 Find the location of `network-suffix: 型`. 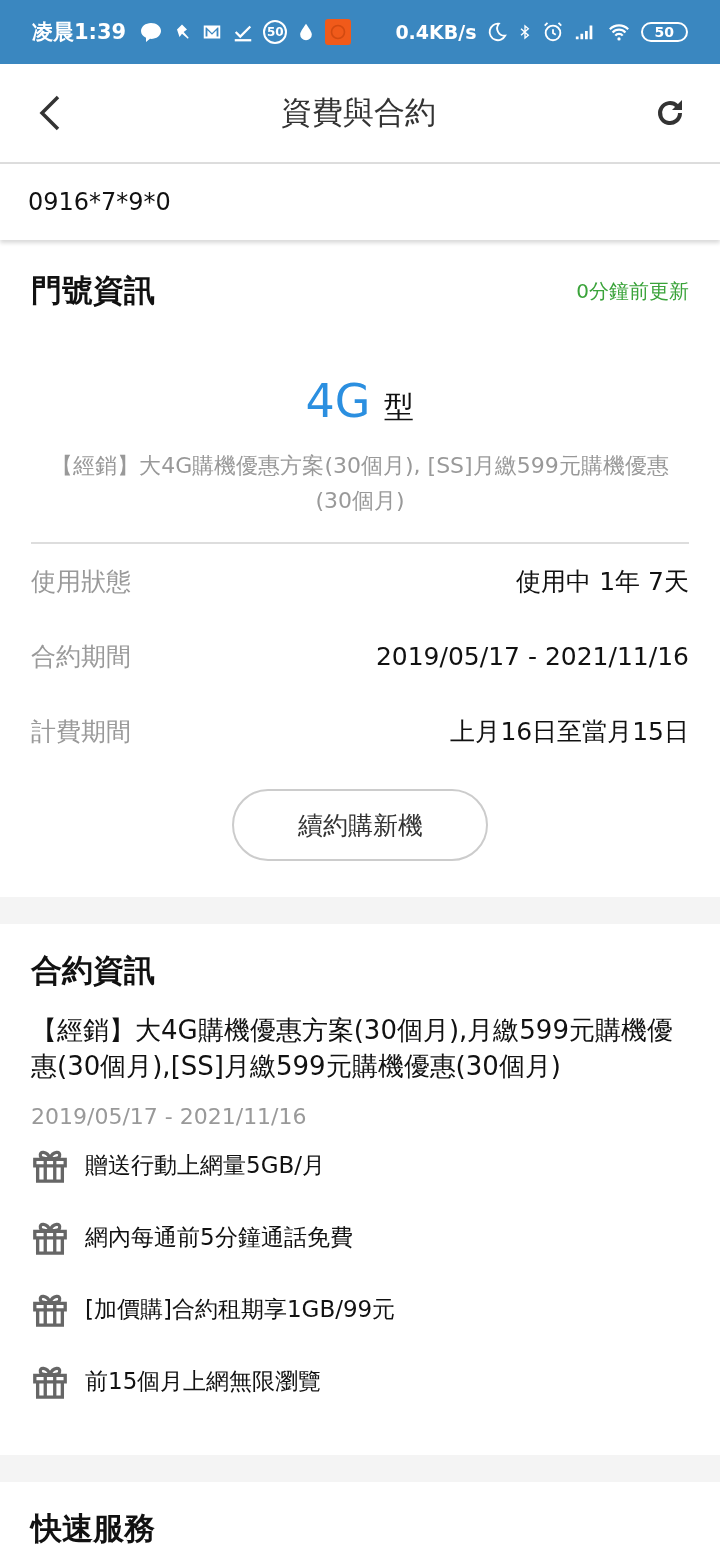

network-suffix: 型 is located at coordinates (399, 407).